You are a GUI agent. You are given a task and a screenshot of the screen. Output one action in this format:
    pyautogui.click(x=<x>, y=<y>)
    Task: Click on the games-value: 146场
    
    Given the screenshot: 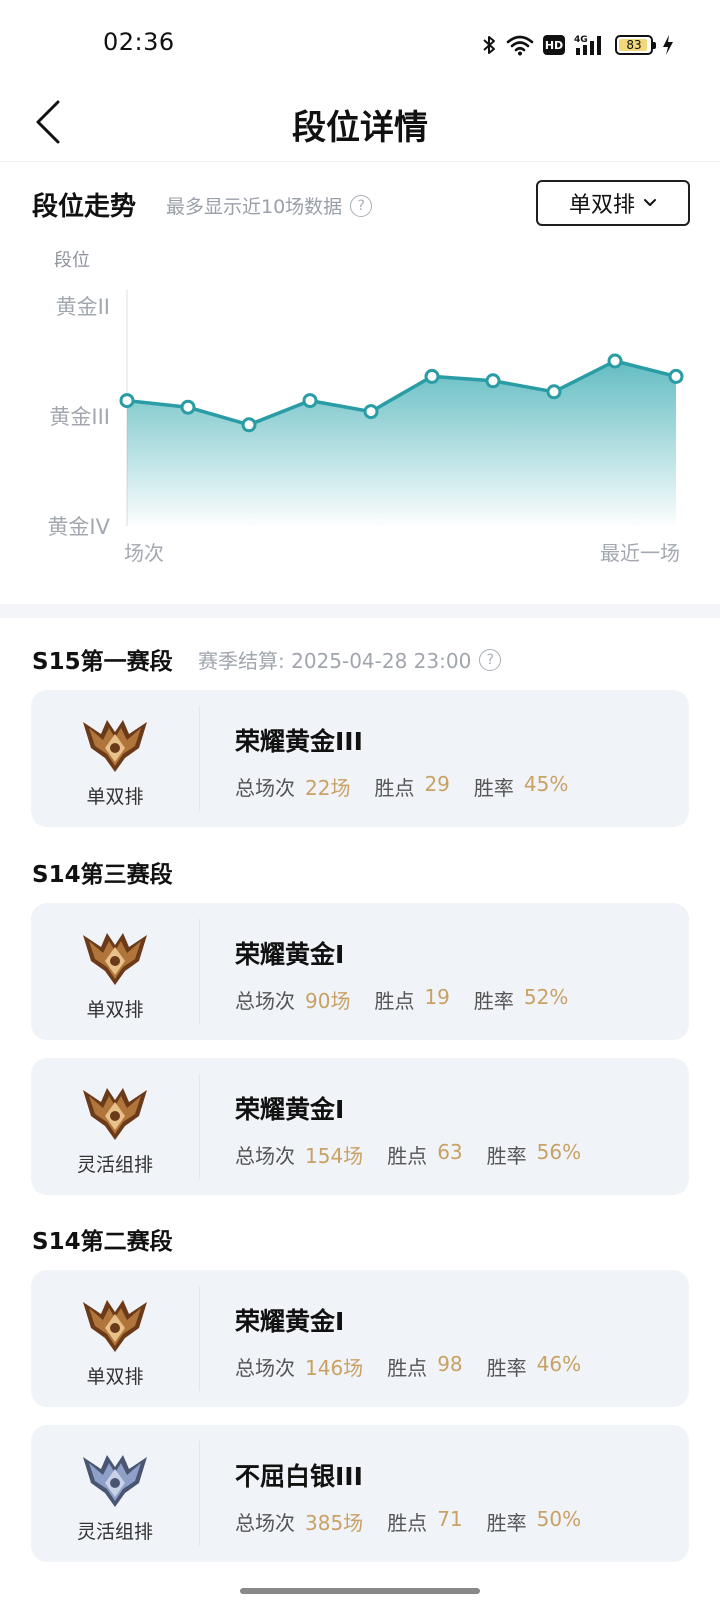 What is the action you would take?
    pyautogui.click(x=334, y=1368)
    